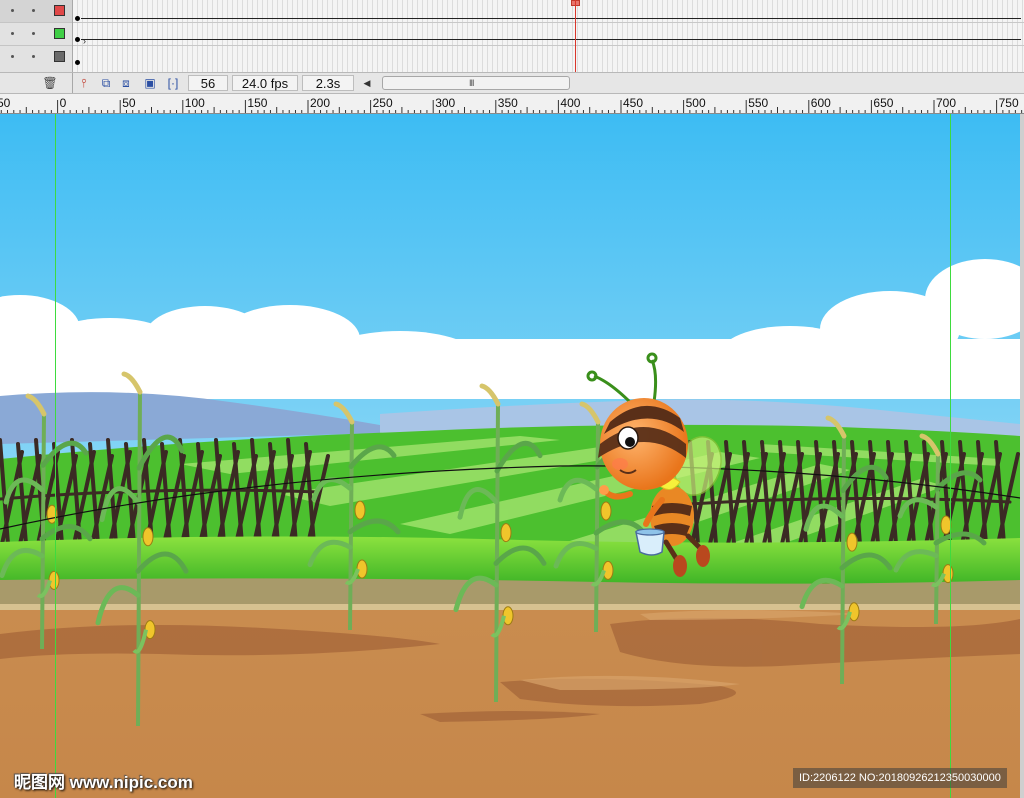 This screenshot has height=798, width=1024. I want to click on ruler-label: 300, so click(445, 103).